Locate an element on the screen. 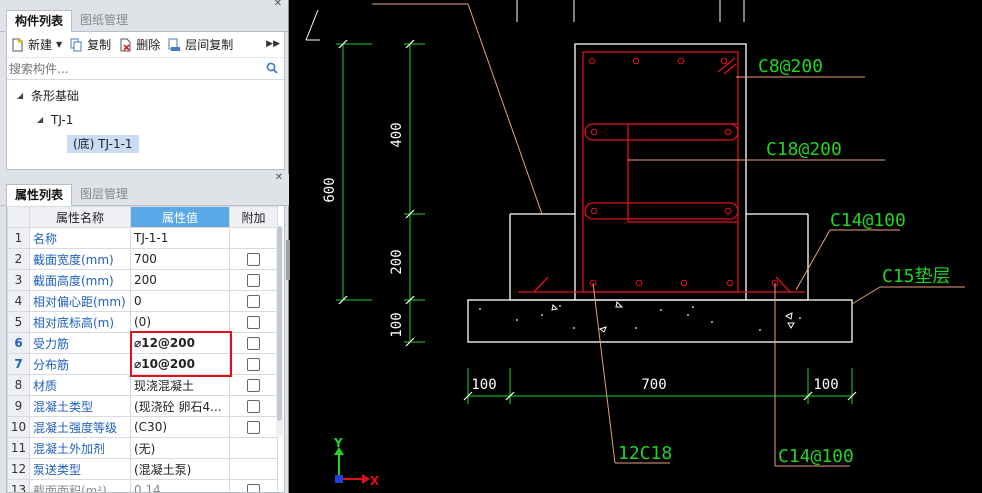 This screenshot has width=982, height=493. floor-copy-button-label: 层间复制 is located at coordinates (209, 45).